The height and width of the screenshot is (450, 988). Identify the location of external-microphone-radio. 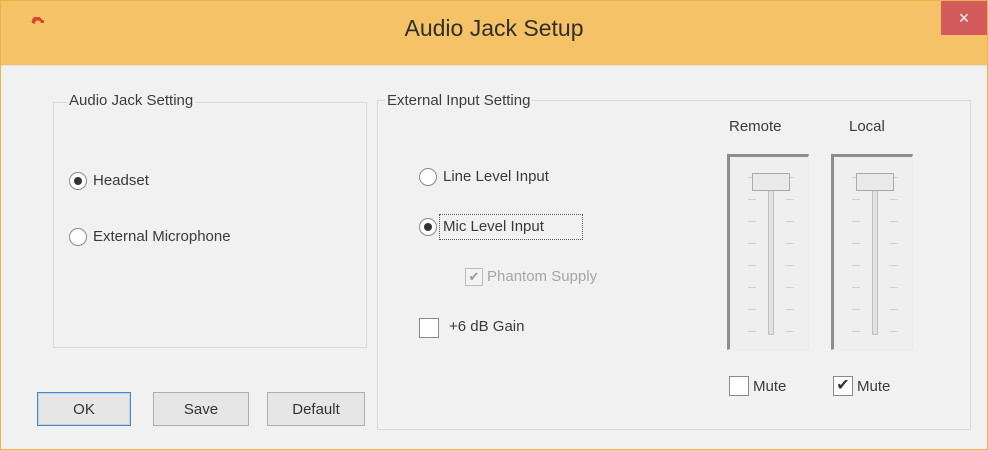
(78, 237).